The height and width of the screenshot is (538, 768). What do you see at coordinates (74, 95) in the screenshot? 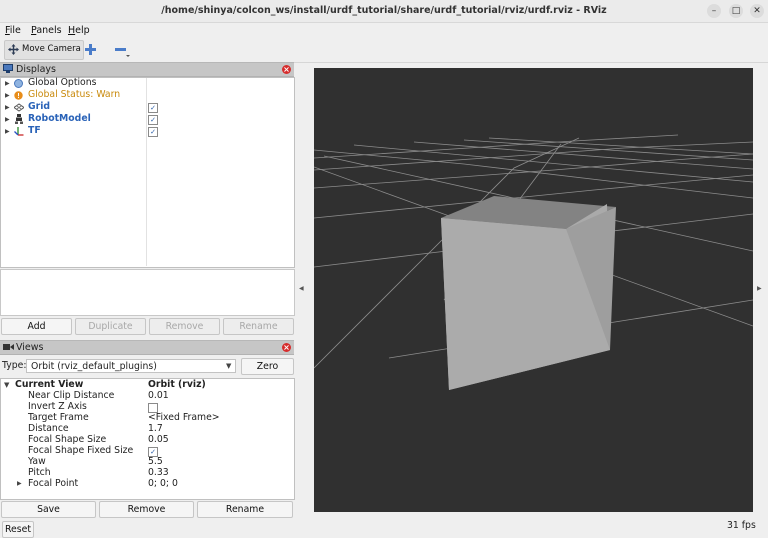
I see `display-item-global-status: Global Status: Warn` at bounding box center [74, 95].